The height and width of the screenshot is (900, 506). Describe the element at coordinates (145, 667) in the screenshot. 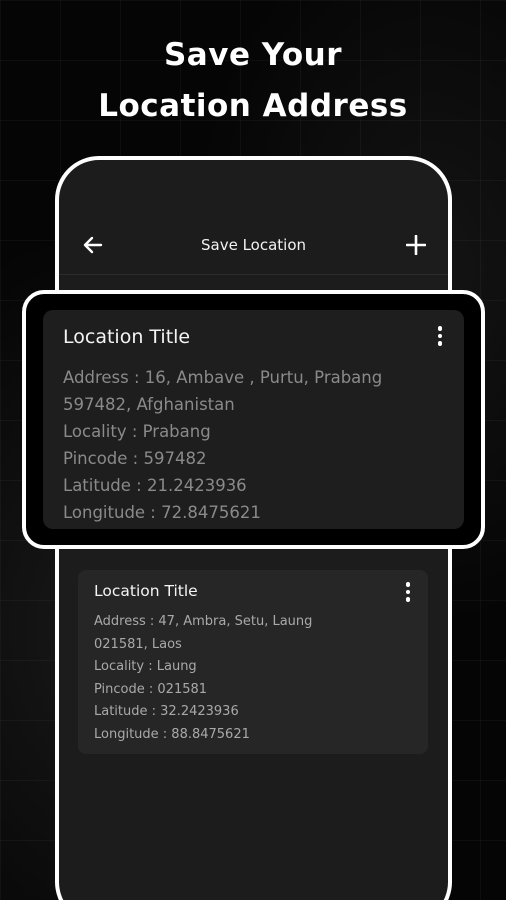

I see `locality-text: Locality : Laung` at that location.